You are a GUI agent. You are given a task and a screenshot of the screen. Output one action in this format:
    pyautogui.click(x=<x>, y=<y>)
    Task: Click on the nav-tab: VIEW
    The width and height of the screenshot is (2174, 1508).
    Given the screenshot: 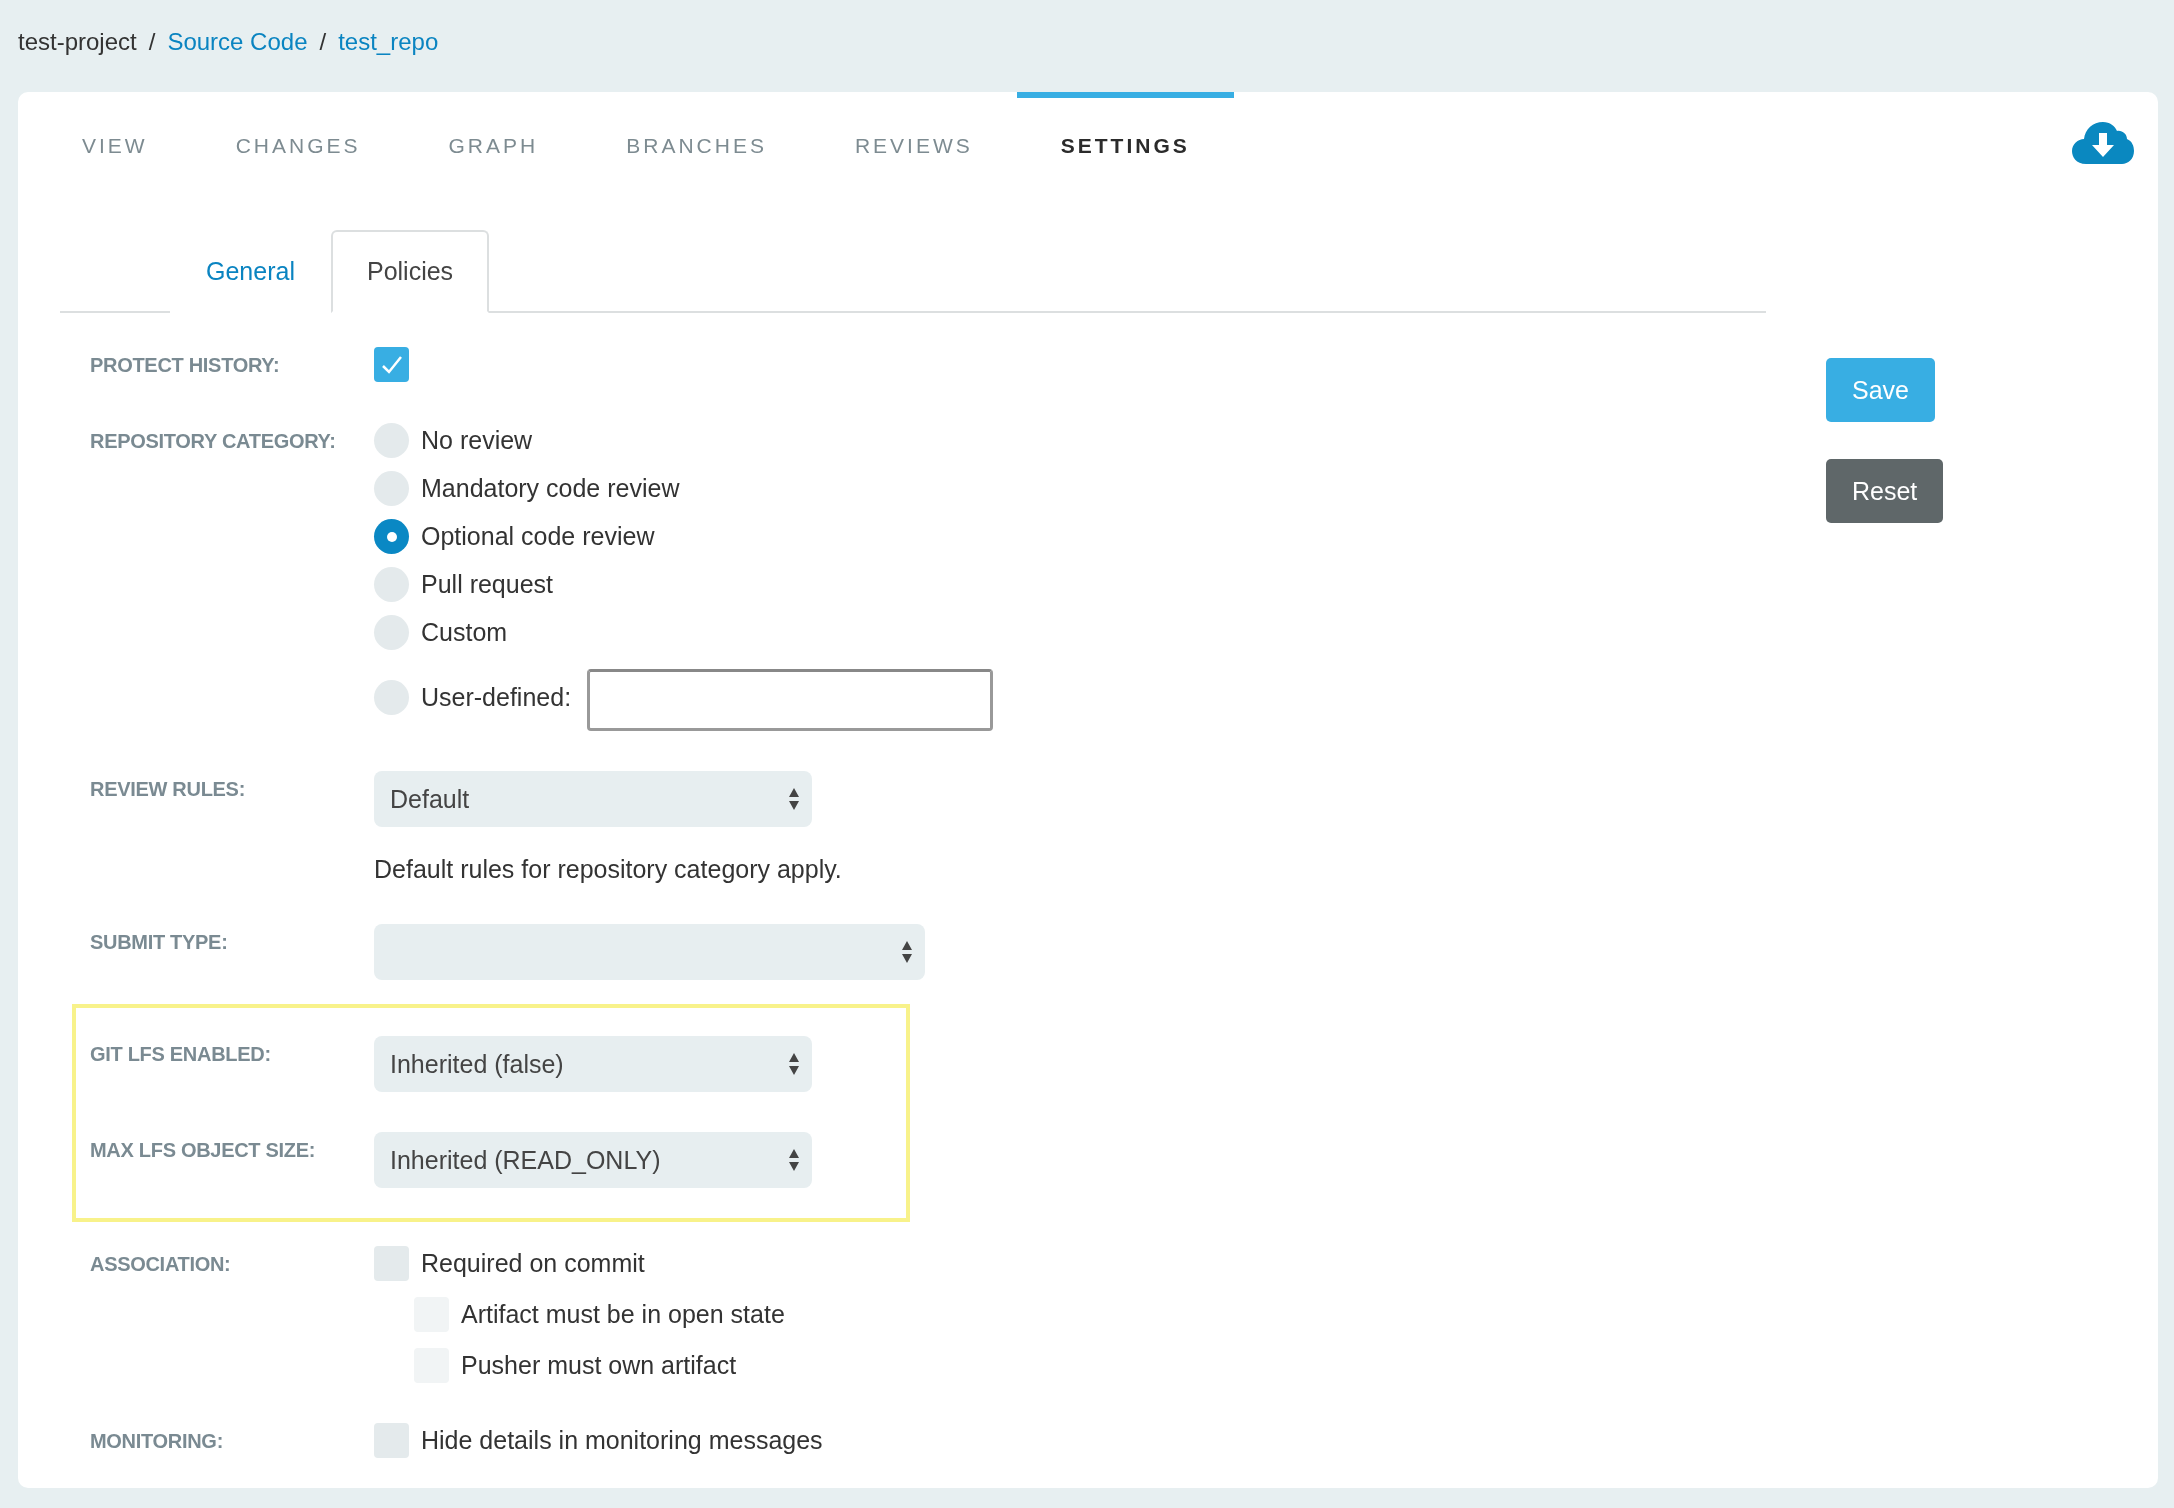 What is the action you would take?
    pyautogui.click(x=115, y=129)
    